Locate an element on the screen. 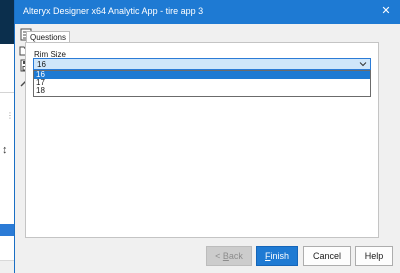  close-icon: ✕ is located at coordinates (386, 11).